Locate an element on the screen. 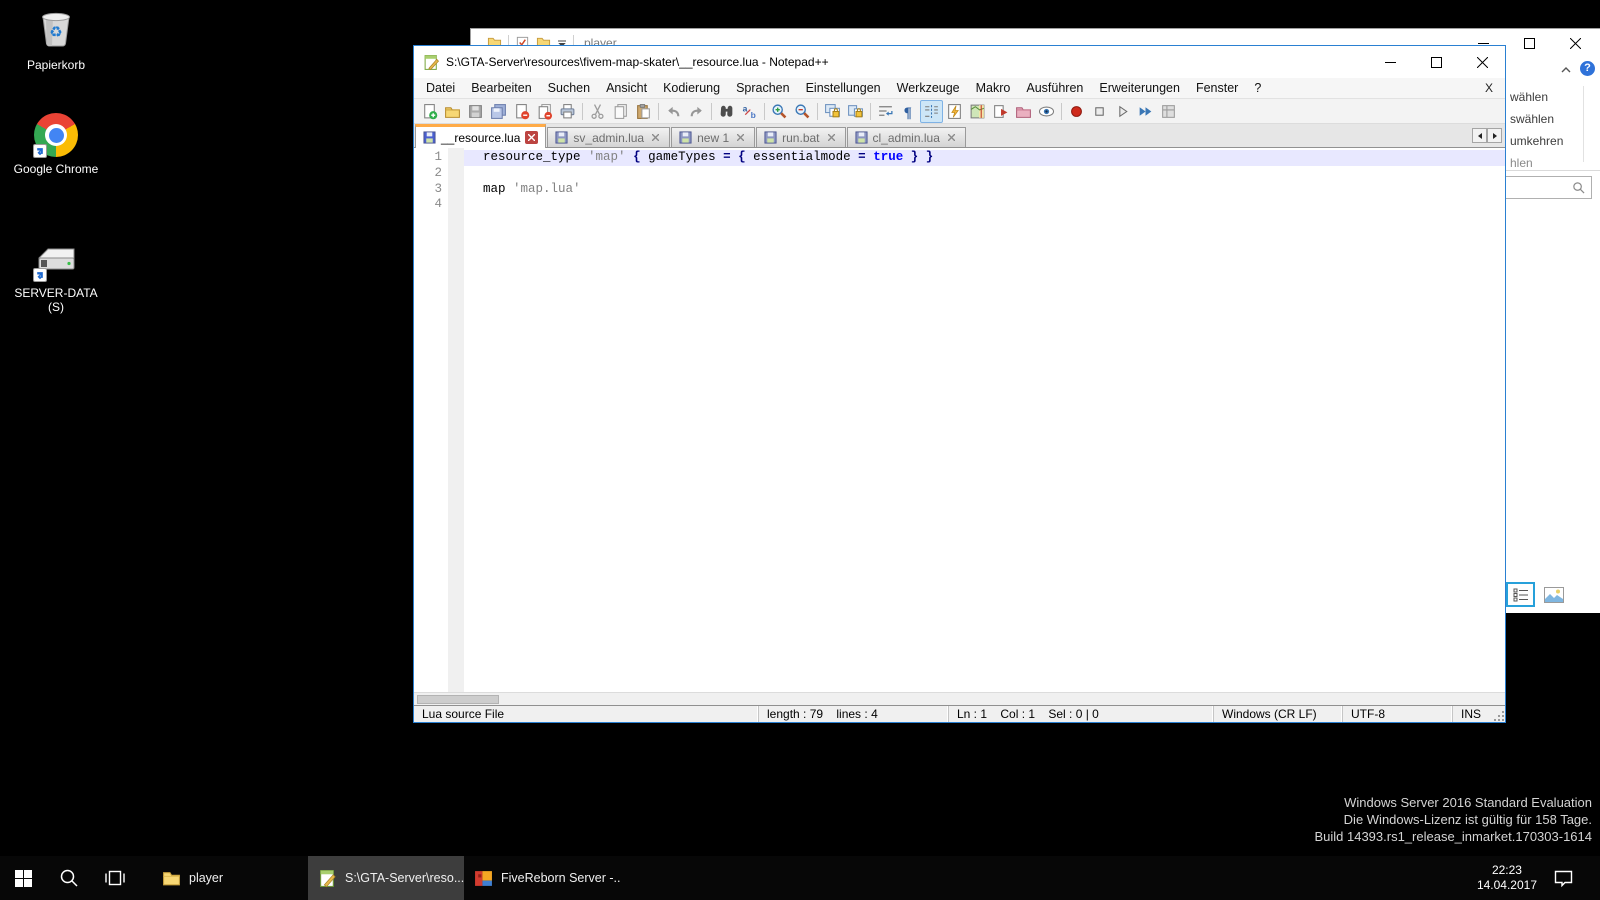 The image size is (1600, 900). menu-werkzeuge: Werkzeuge is located at coordinates (928, 88).